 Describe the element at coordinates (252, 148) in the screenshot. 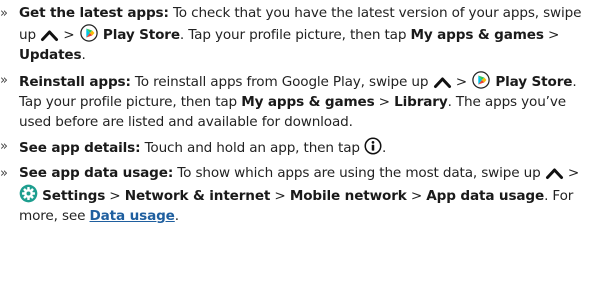

I see `item-text: Touch and hold an app, then tap` at that location.